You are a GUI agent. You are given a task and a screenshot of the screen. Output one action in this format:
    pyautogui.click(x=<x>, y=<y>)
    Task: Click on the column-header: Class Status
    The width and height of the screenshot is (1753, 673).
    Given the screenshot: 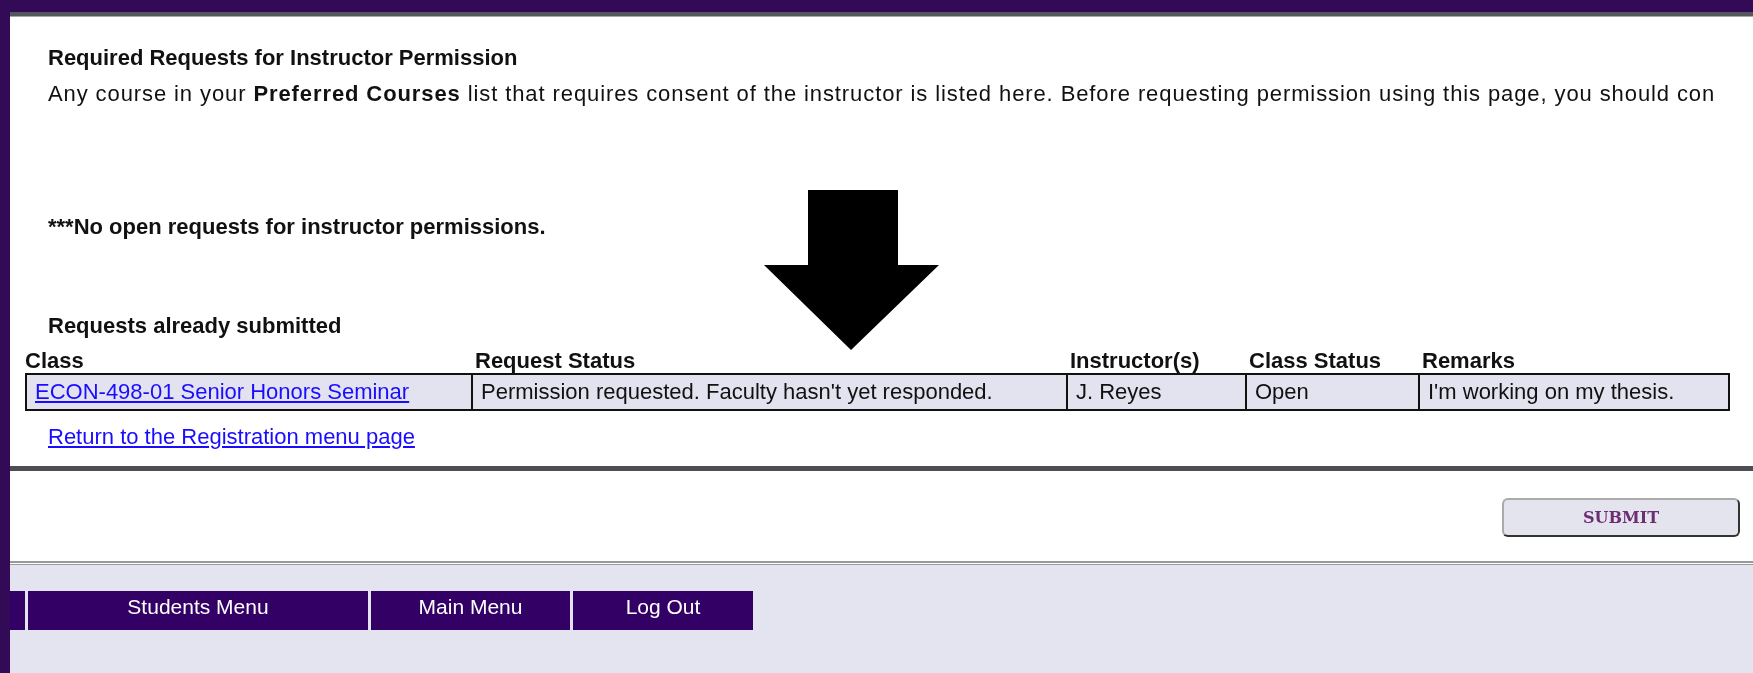 What is the action you would take?
    pyautogui.click(x=1315, y=360)
    